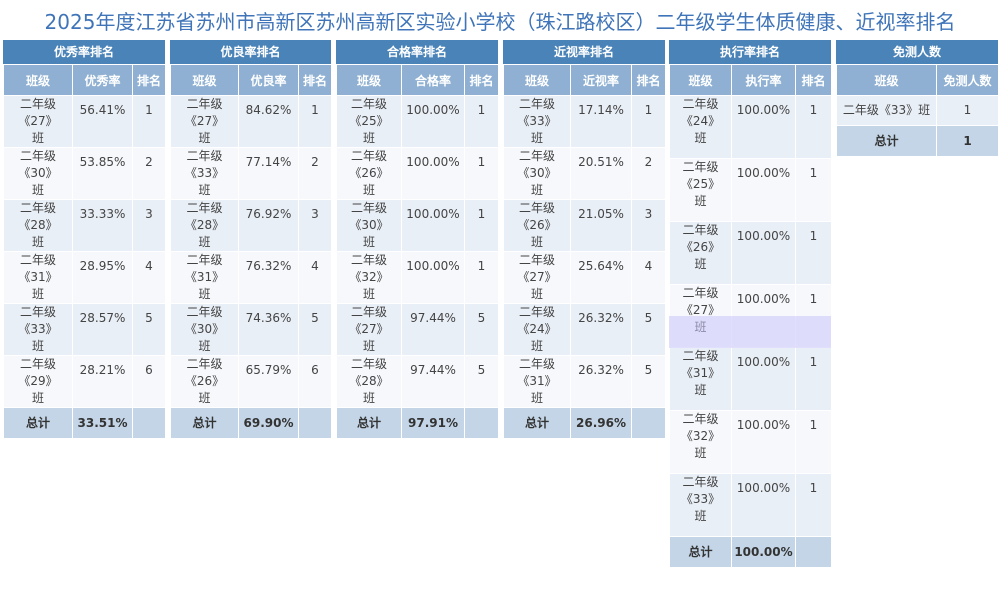 The width and height of the screenshot is (1000, 611). I want to click on rate-cell: 97.44%, so click(433, 329).